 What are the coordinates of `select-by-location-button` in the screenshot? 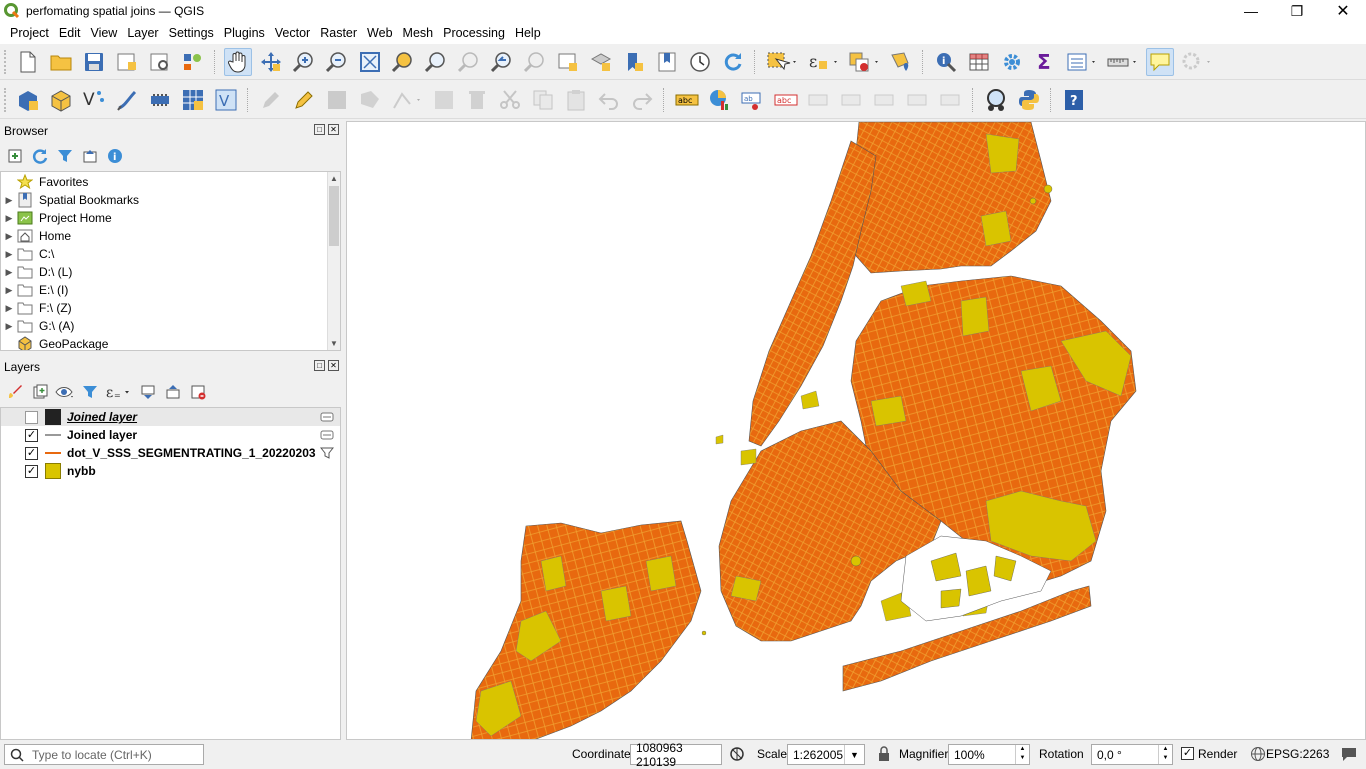 It's located at (901, 62).